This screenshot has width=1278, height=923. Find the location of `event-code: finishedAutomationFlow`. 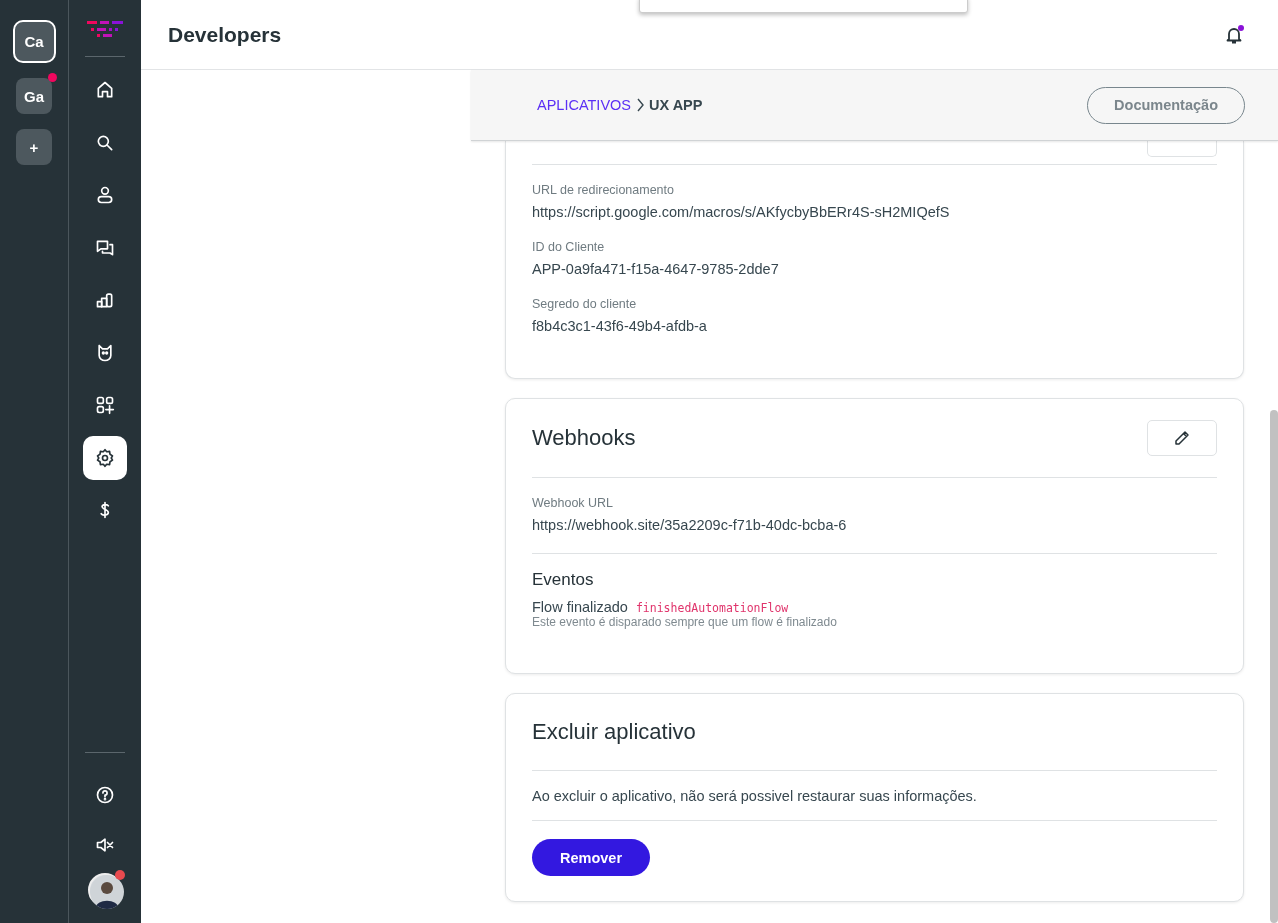

event-code: finishedAutomationFlow is located at coordinates (712, 608).